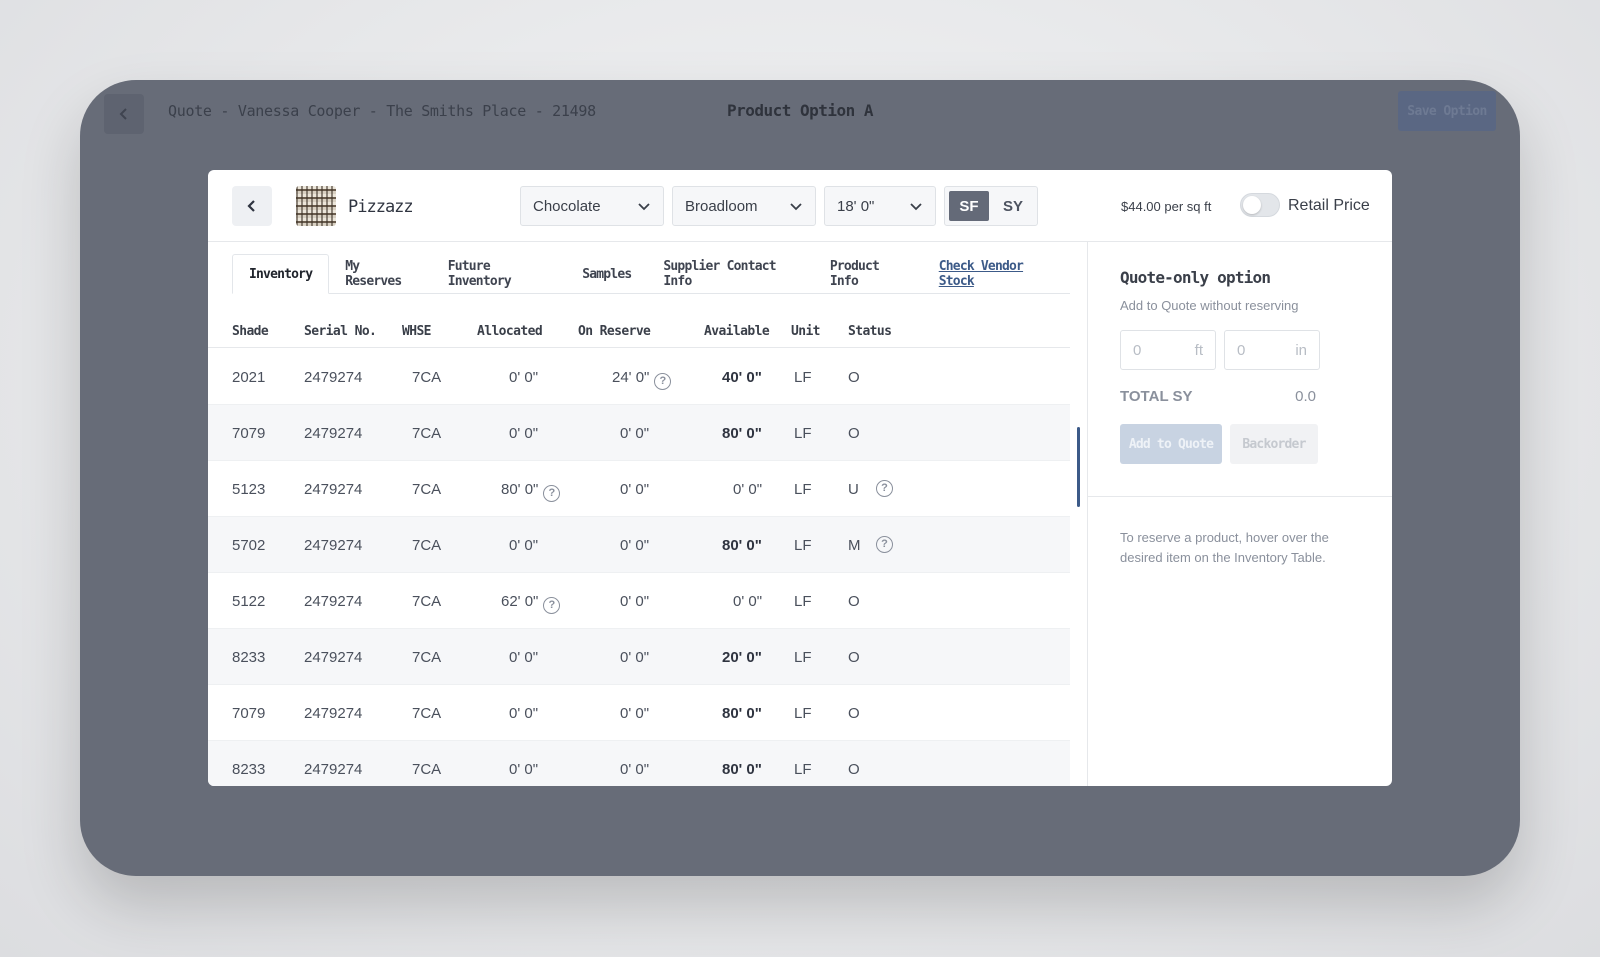  What do you see at coordinates (524, 433) in the screenshot?
I see `cell-allocated-text: 0' 0"` at bounding box center [524, 433].